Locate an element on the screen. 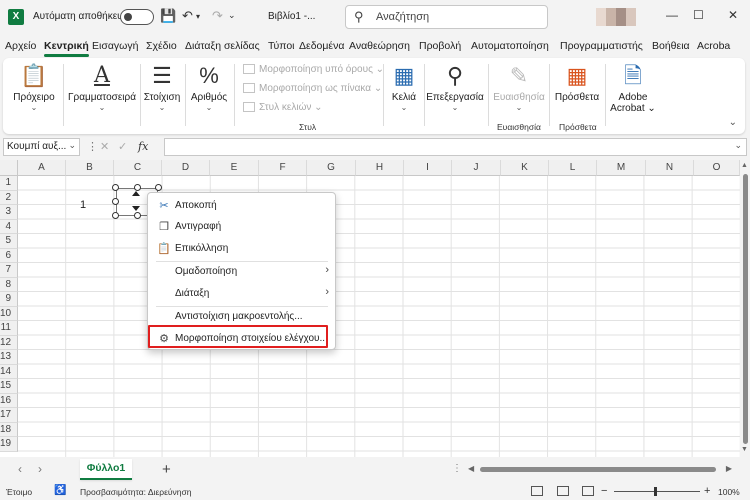 The image size is (750, 500). vertical-scrollbar: ▲ ▼ is located at coordinates (745, 308).